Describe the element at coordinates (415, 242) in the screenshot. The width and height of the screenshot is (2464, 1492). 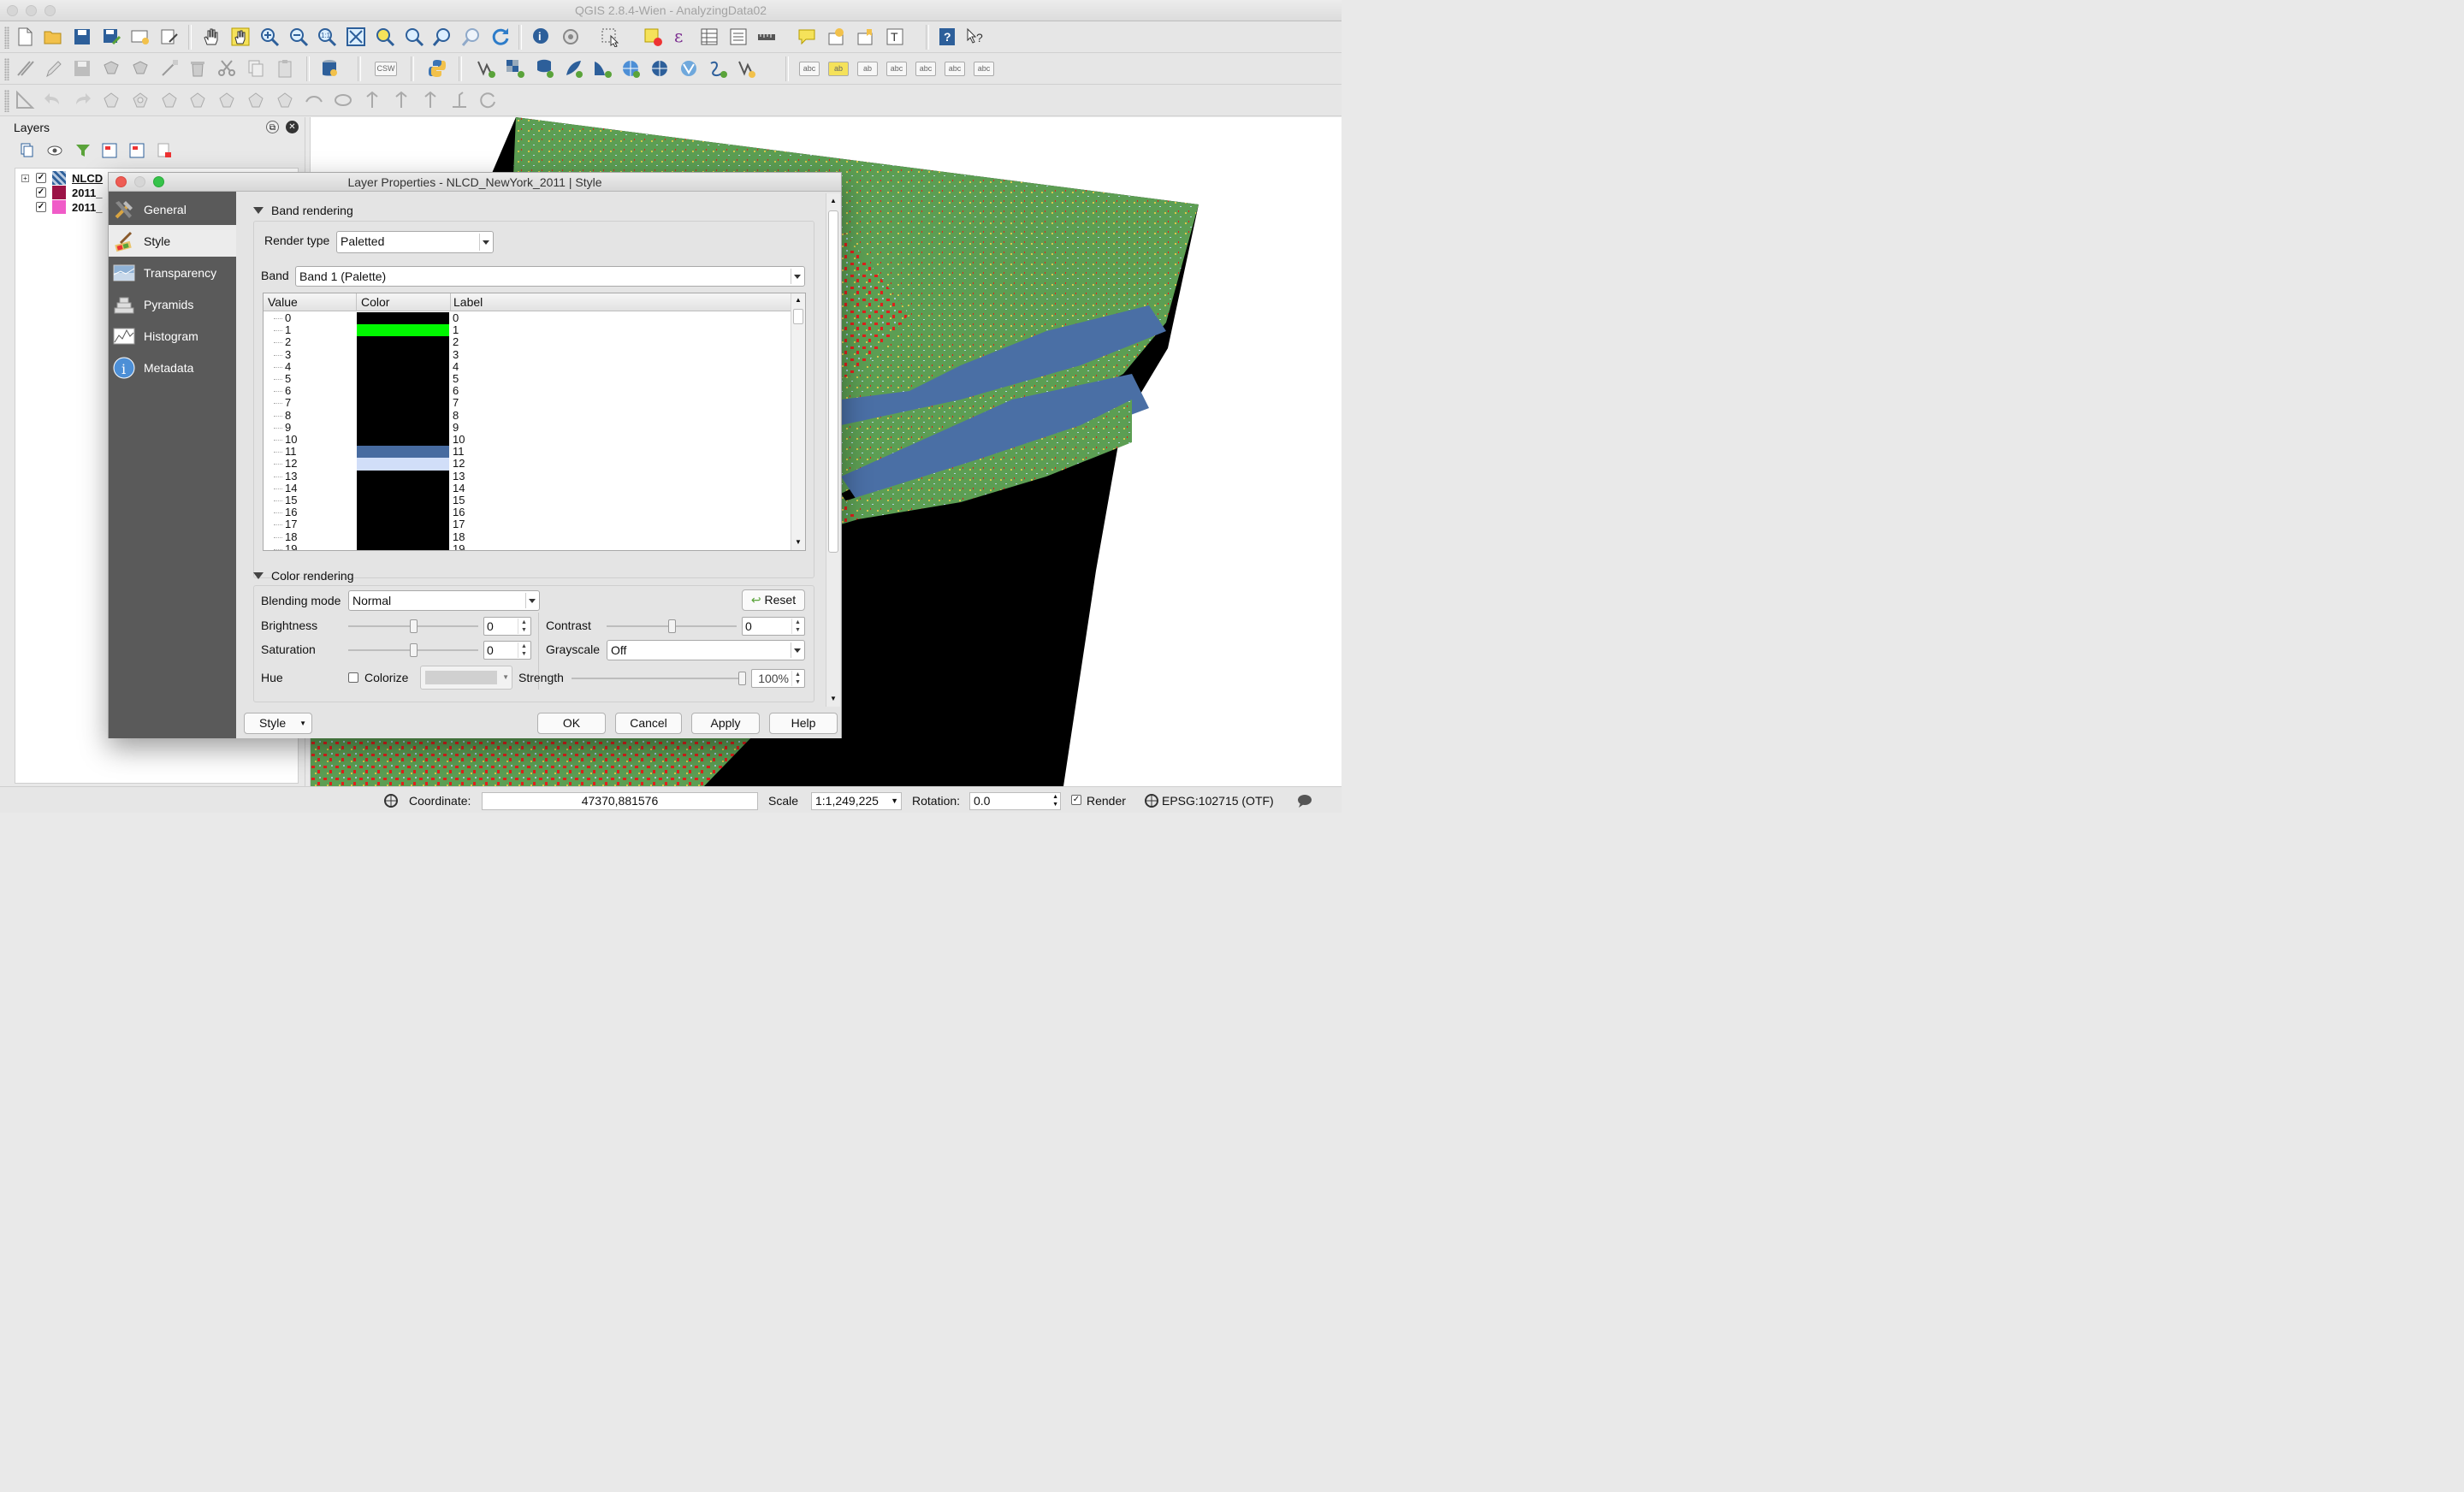
I see `render-type-combo: Paletted` at that location.